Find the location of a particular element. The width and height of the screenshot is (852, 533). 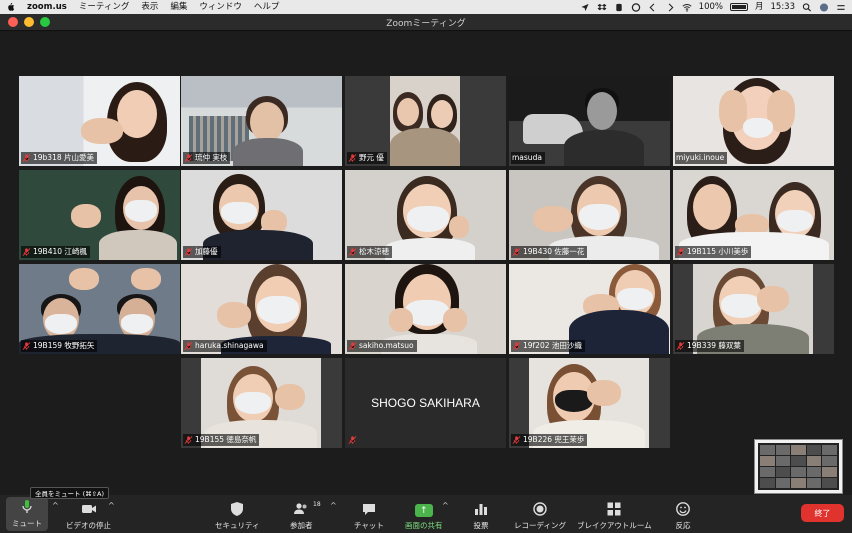

participants-button: 参加者 is located at coordinates (301, 514).